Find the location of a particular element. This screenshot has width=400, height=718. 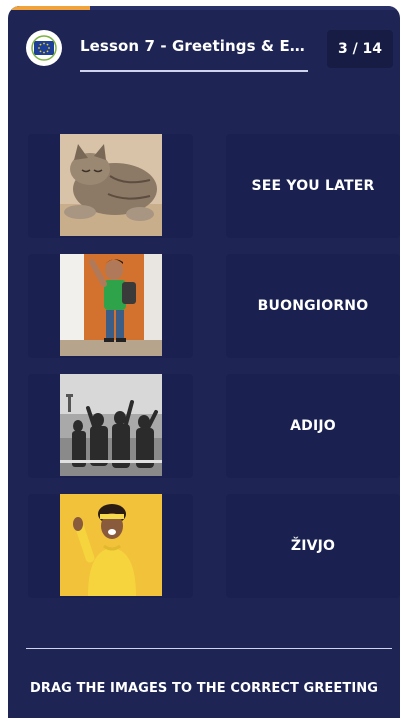

eu-flag-icon is located at coordinates (44, 48).